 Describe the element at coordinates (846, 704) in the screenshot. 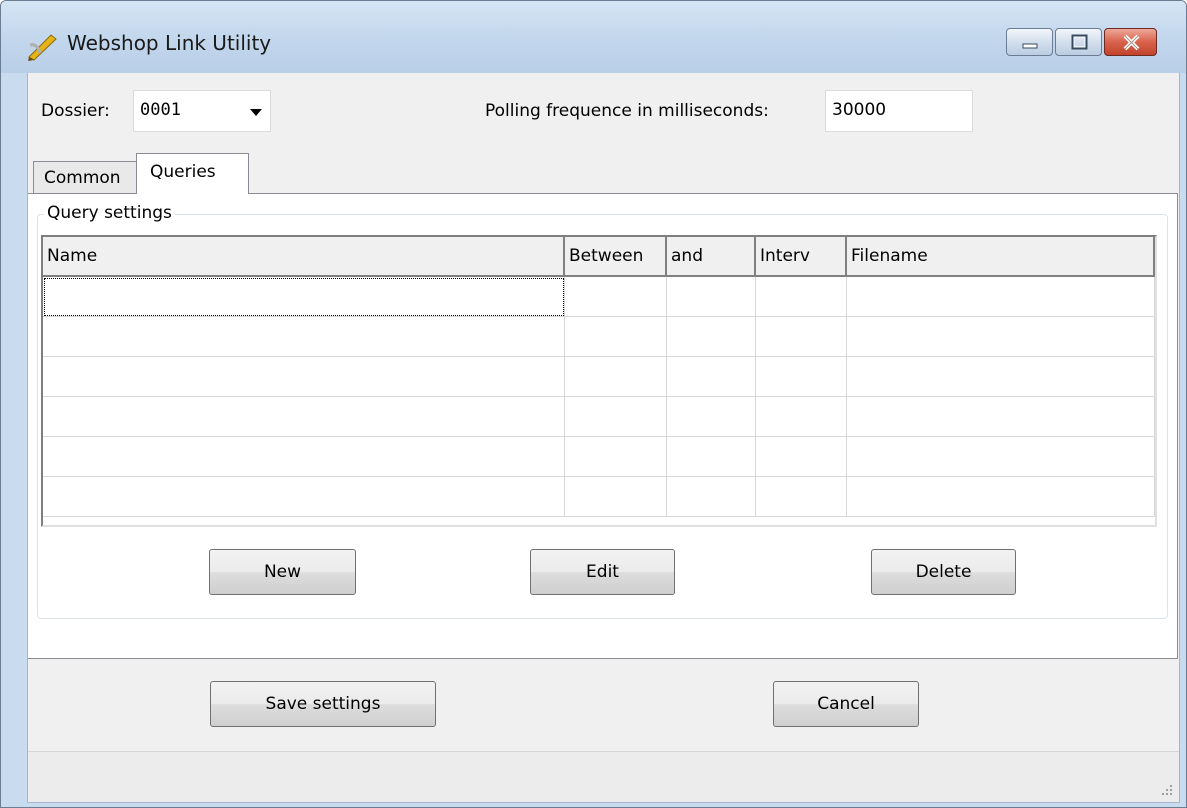

I see `cancel-button: Cancel` at that location.